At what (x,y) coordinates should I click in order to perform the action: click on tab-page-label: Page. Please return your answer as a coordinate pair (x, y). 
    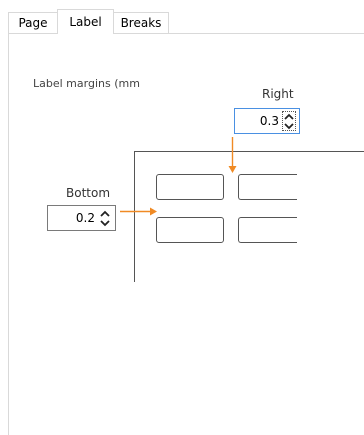
    Looking at the image, I should click on (33, 23).